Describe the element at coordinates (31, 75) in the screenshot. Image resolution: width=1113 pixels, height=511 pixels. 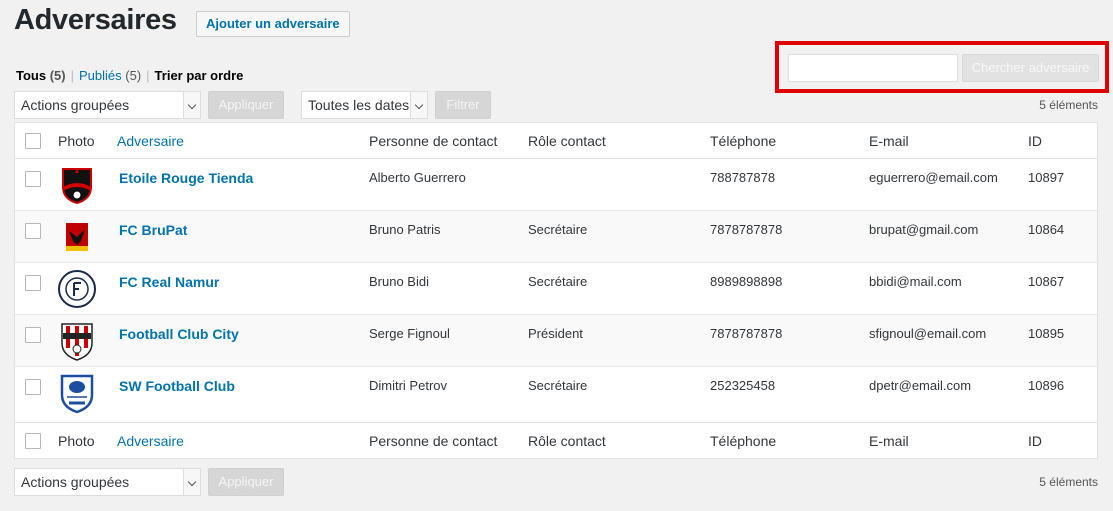
I see `view-all-label: Tous` at that location.